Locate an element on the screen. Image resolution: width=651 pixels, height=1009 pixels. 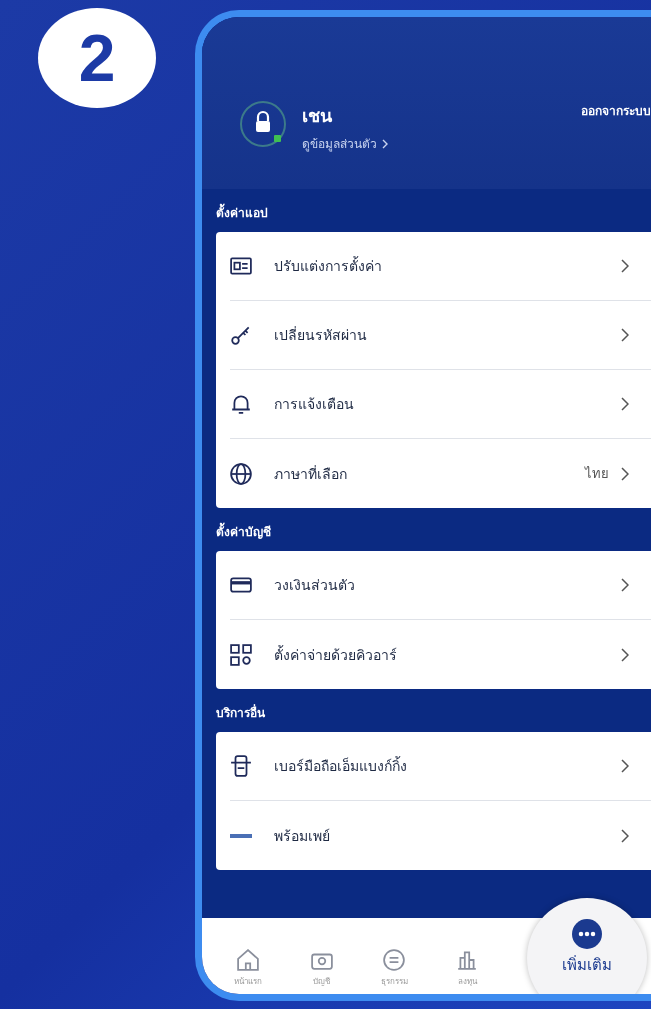
menu-item-label: เปลี่ยนรหัสผ่าน is located at coordinates (321, 335).